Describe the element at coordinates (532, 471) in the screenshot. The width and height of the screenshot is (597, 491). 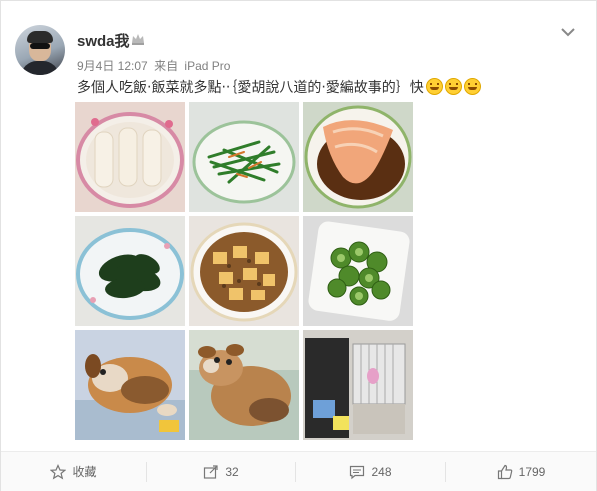
I see `like-count: 1799` at that location.